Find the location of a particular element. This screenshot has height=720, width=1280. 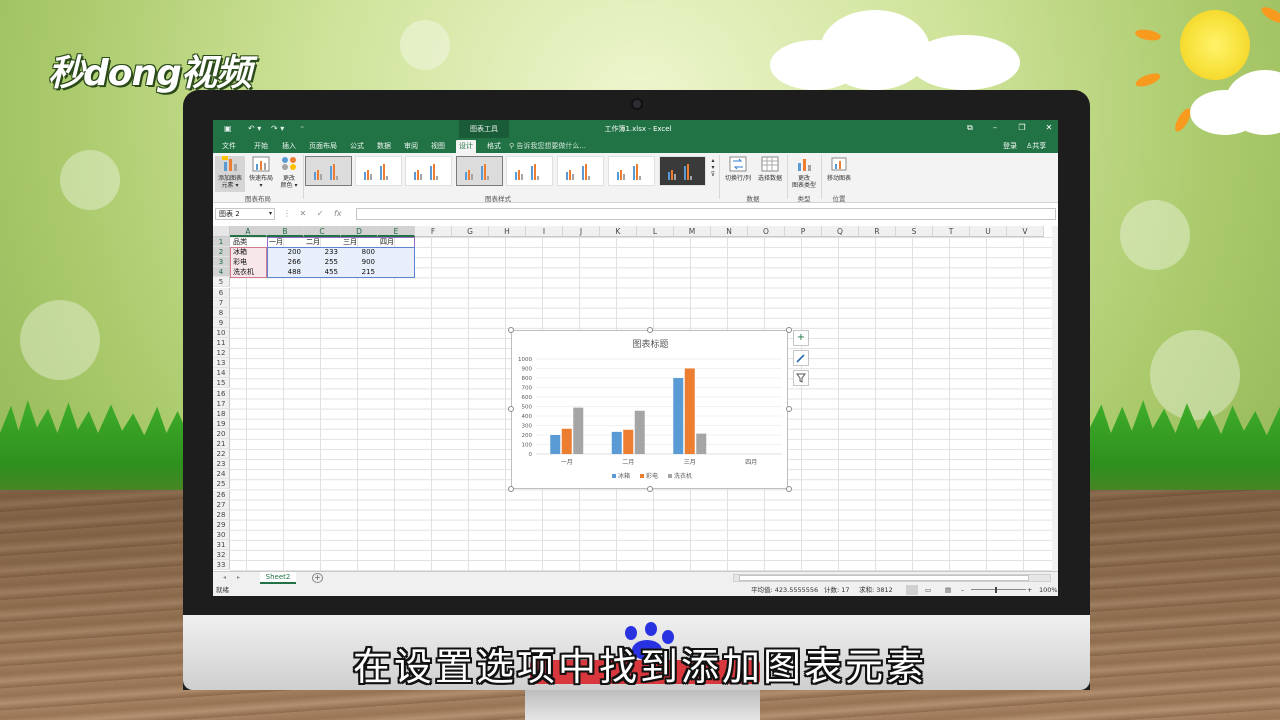

chart-styles-brush-icon is located at coordinates (801, 358).